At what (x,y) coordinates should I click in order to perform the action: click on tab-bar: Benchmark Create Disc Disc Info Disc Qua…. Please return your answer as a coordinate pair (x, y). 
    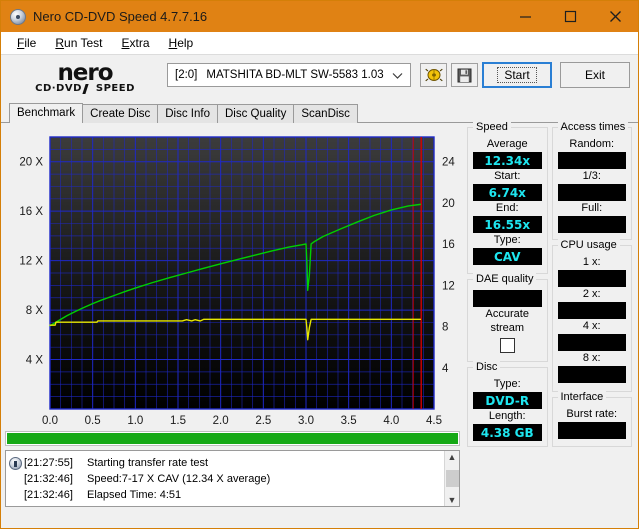
    Looking at the image, I should click on (319, 113).